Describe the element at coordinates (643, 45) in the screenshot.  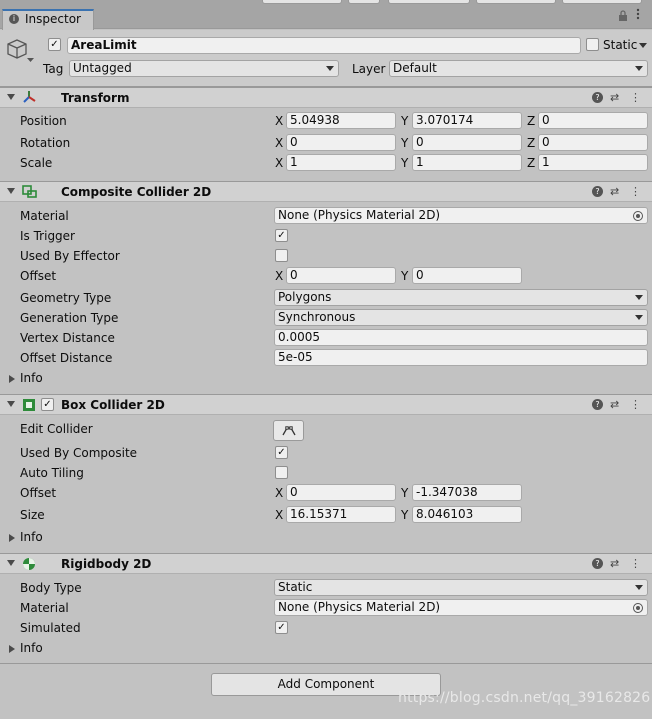
I see `static-dropdown-arrow-icon` at that location.